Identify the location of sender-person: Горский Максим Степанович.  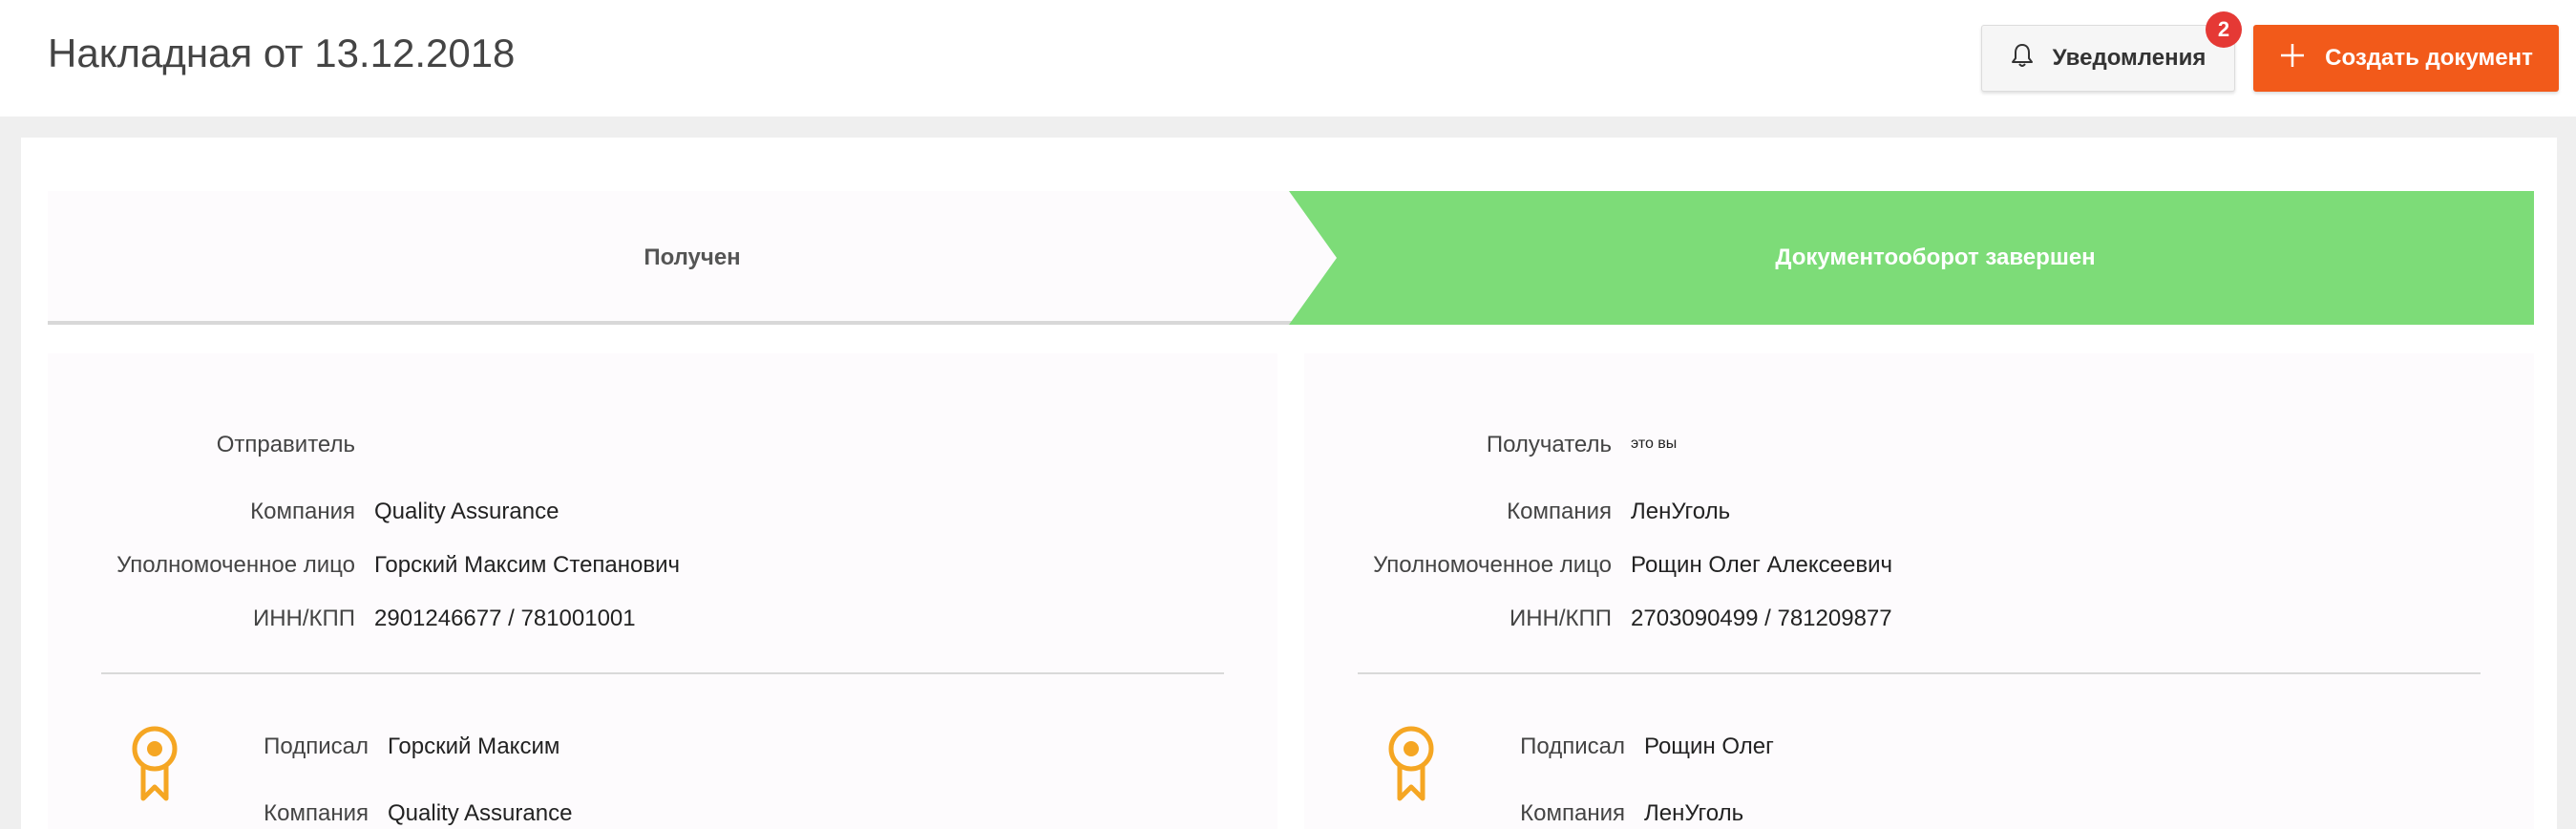
(527, 565).